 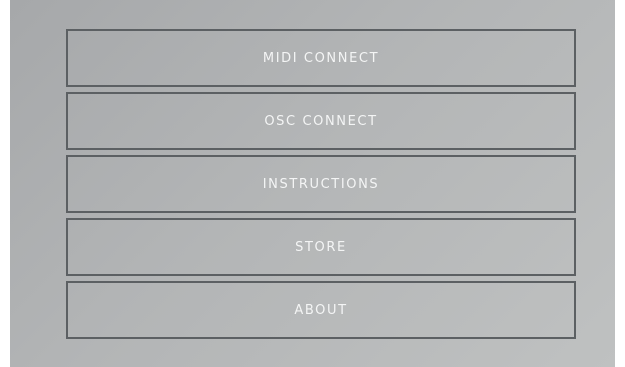 I want to click on about-button: ABOUT, so click(x=321, y=310).